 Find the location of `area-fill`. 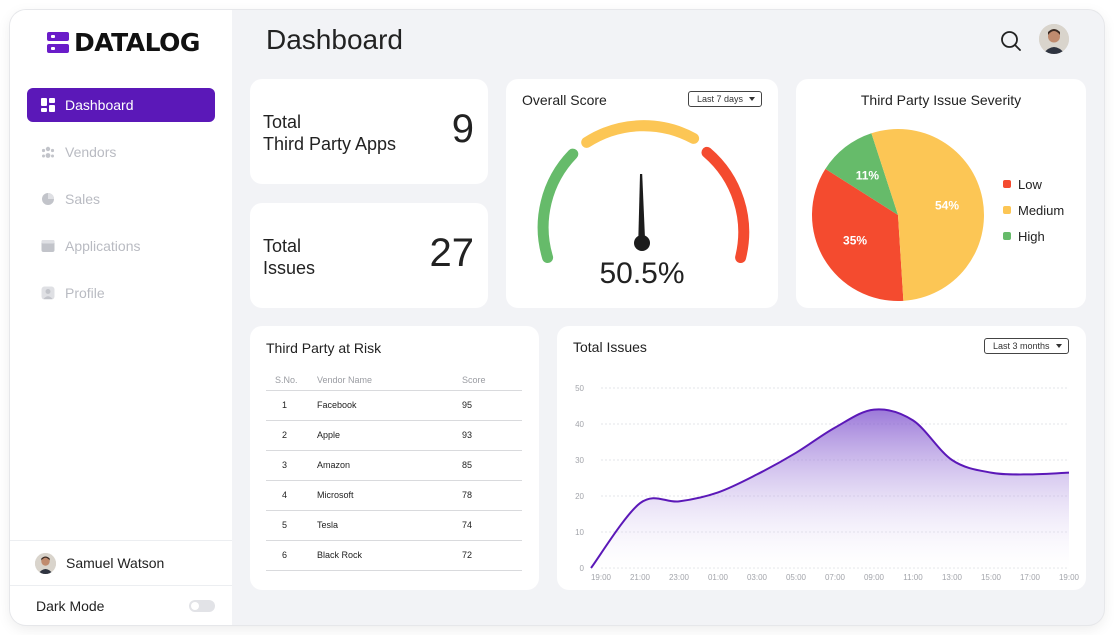

area-fill is located at coordinates (830, 488).